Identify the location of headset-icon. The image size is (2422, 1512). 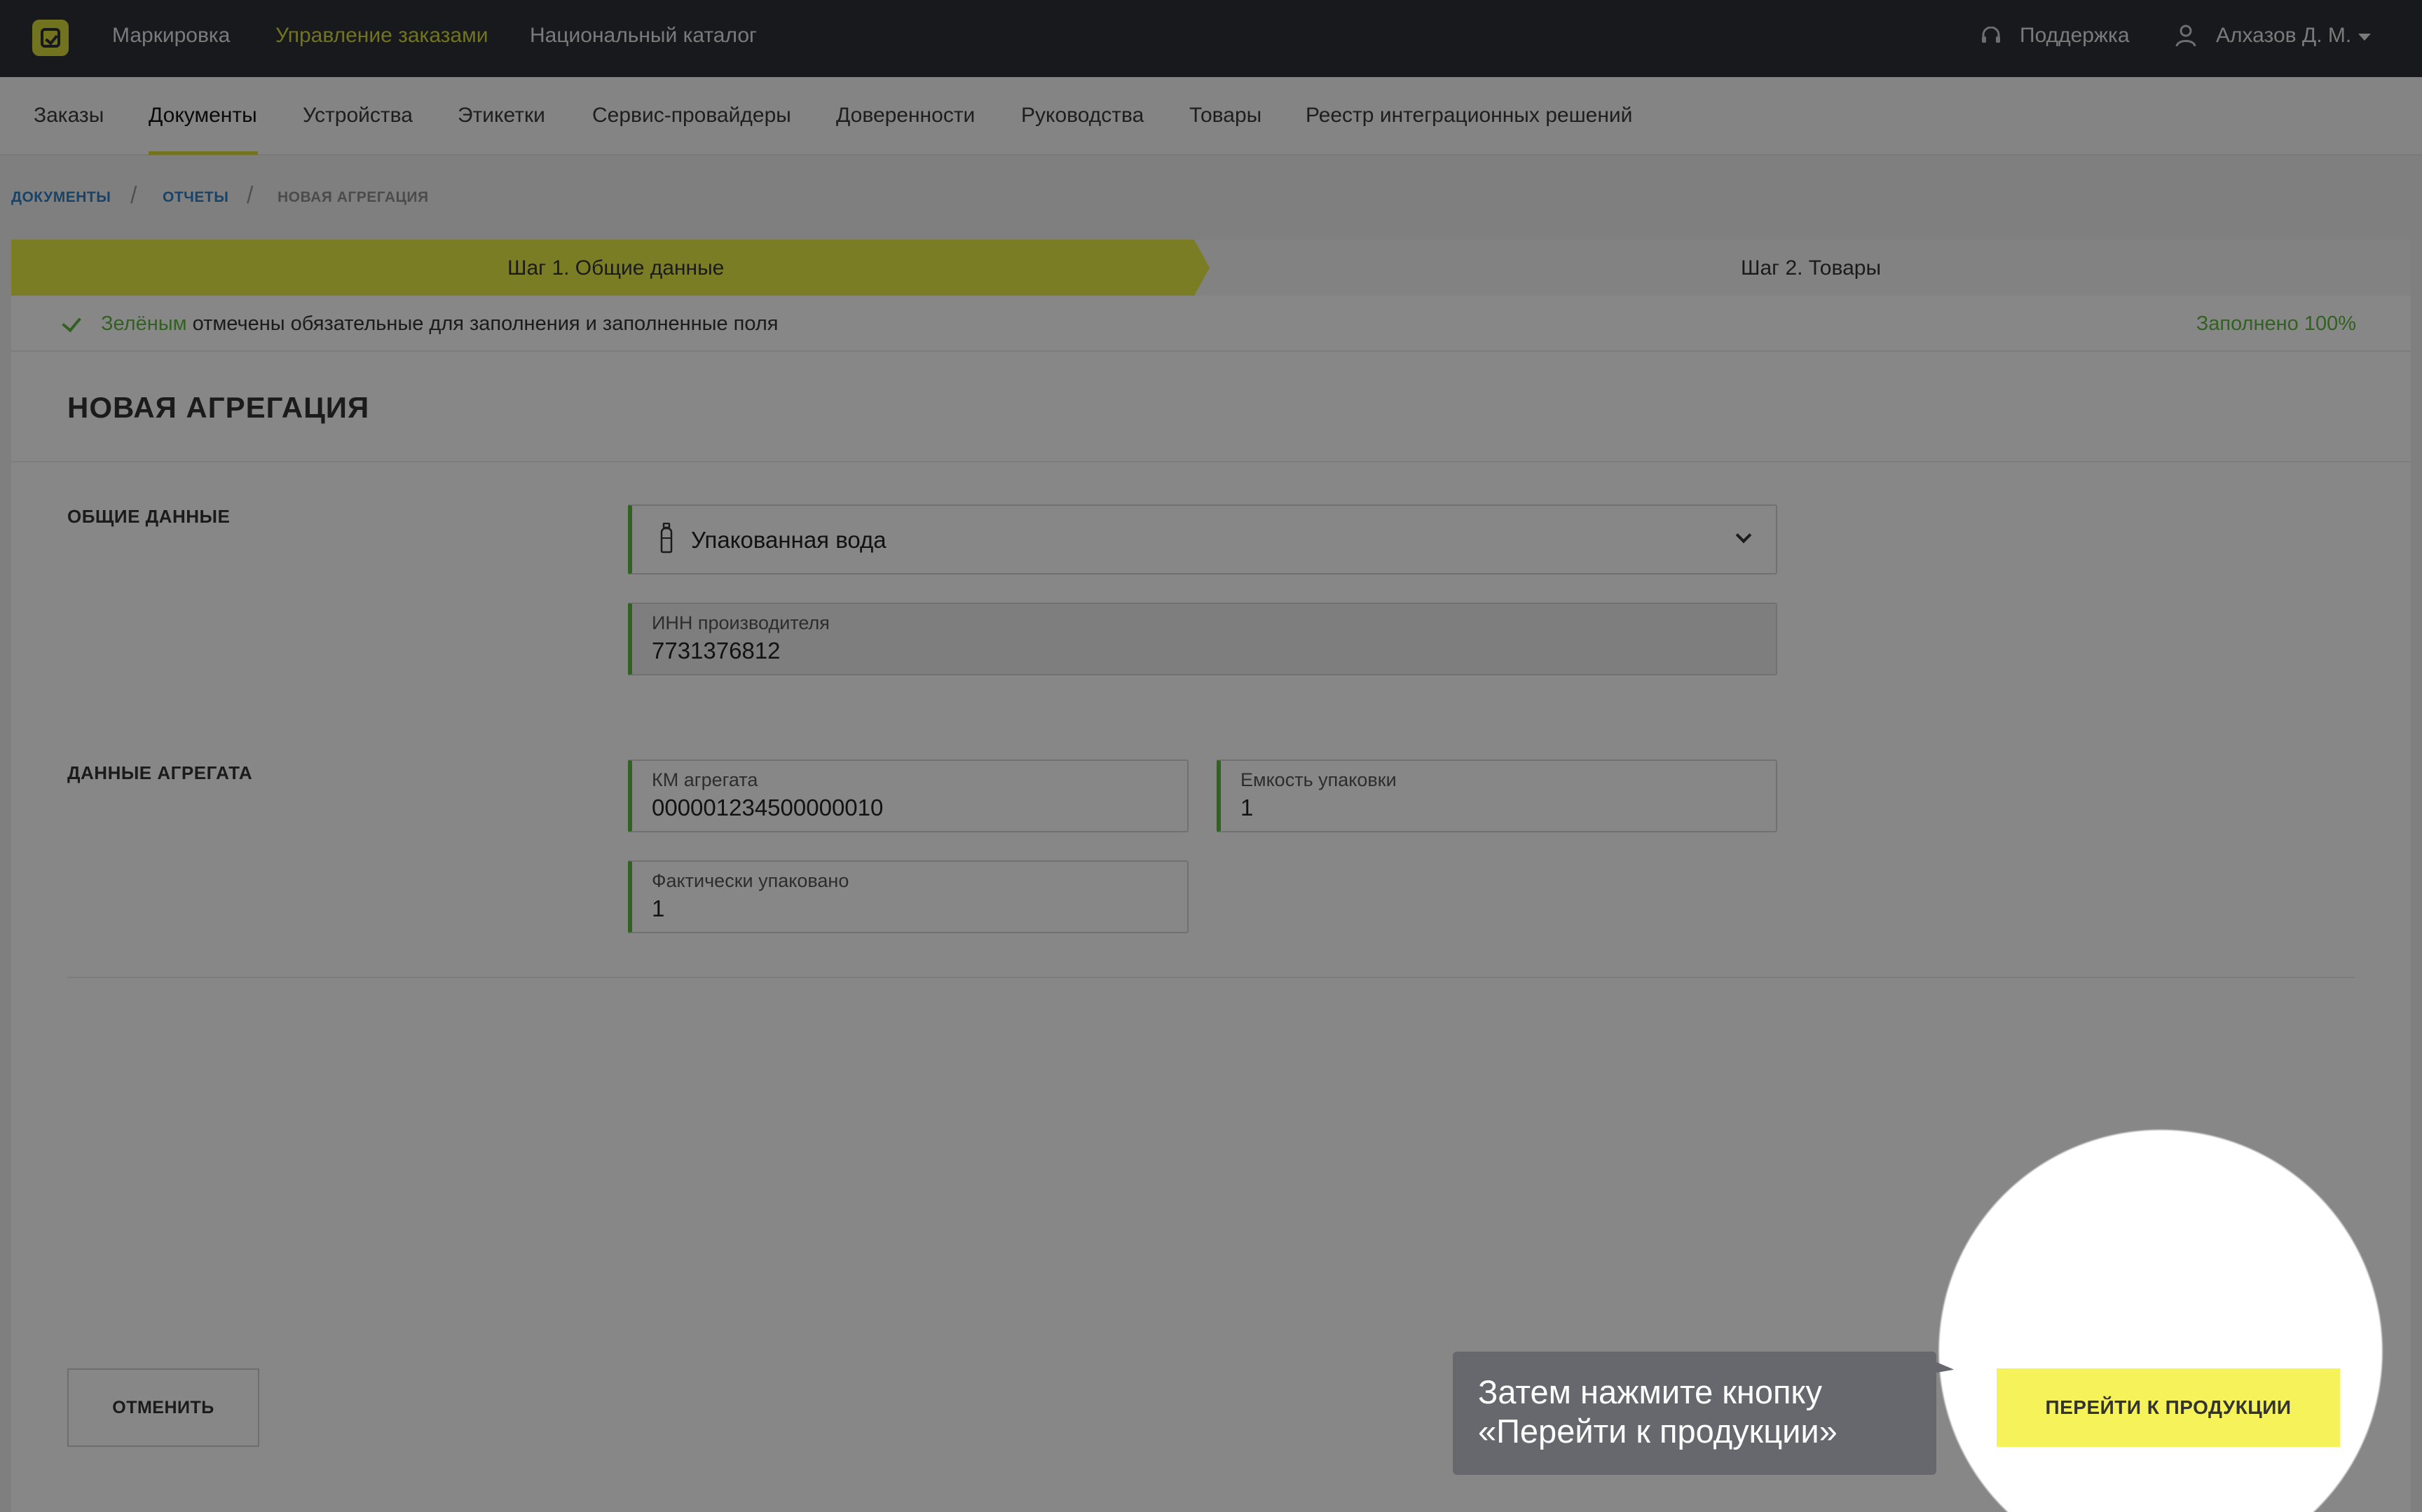
(1991, 35).